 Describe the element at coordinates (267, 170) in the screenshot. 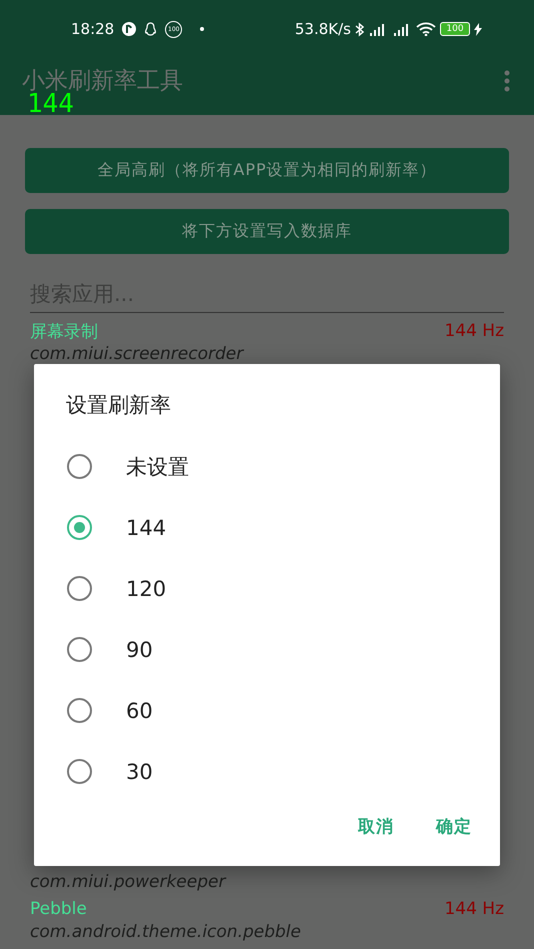

I see `action-button: 全局高刷（将所有APP设置为相同的刷新率）` at that location.